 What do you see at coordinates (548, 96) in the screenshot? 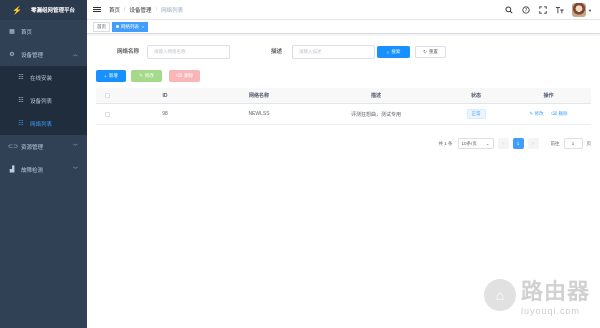
I see `column-header-actions: 操作` at bounding box center [548, 96].